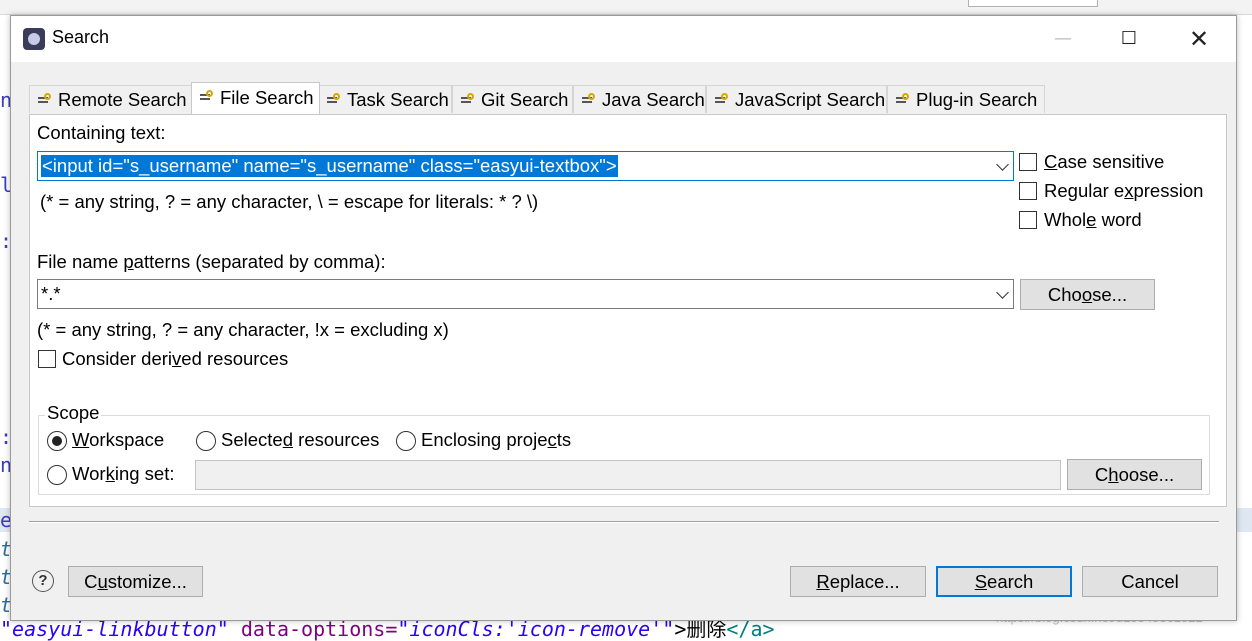  What do you see at coordinates (1063, 39) in the screenshot?
I see `minimize-icon: —` at bounding box center [1063, 39].